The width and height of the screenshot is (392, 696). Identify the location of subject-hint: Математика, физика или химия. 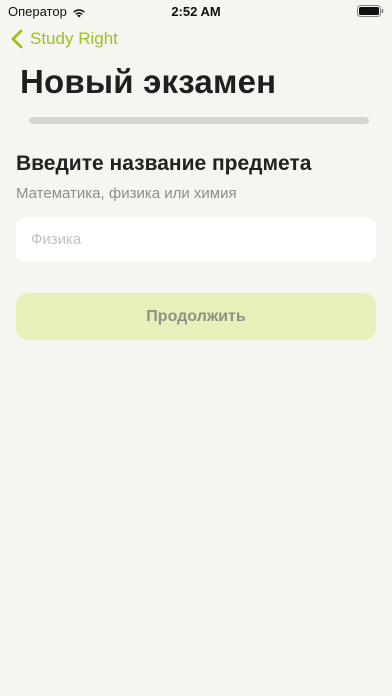
(126, 193).